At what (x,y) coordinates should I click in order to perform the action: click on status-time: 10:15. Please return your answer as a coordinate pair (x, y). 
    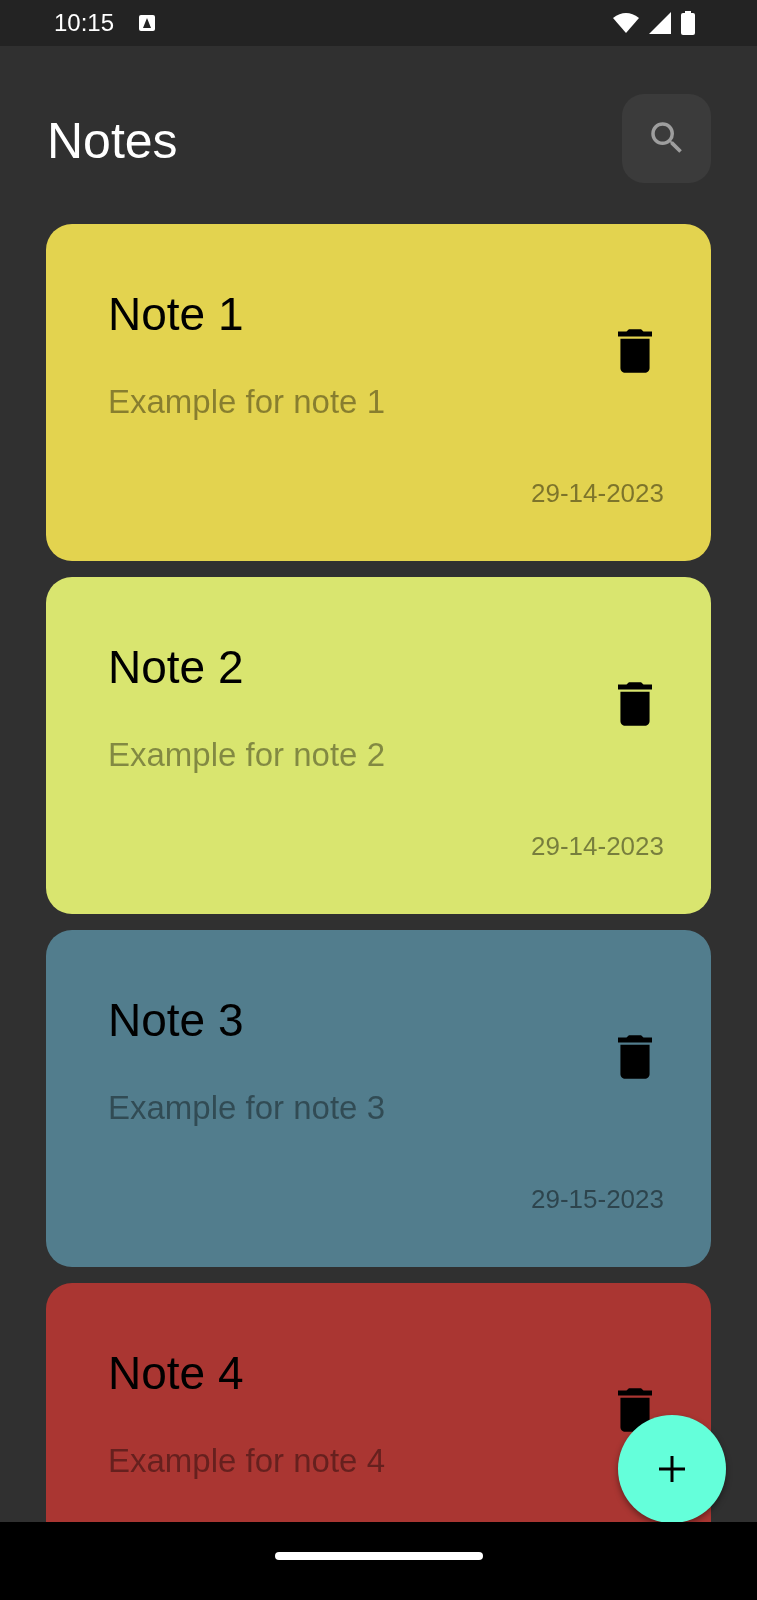
    Looking at the image, I should click on (84, 23).